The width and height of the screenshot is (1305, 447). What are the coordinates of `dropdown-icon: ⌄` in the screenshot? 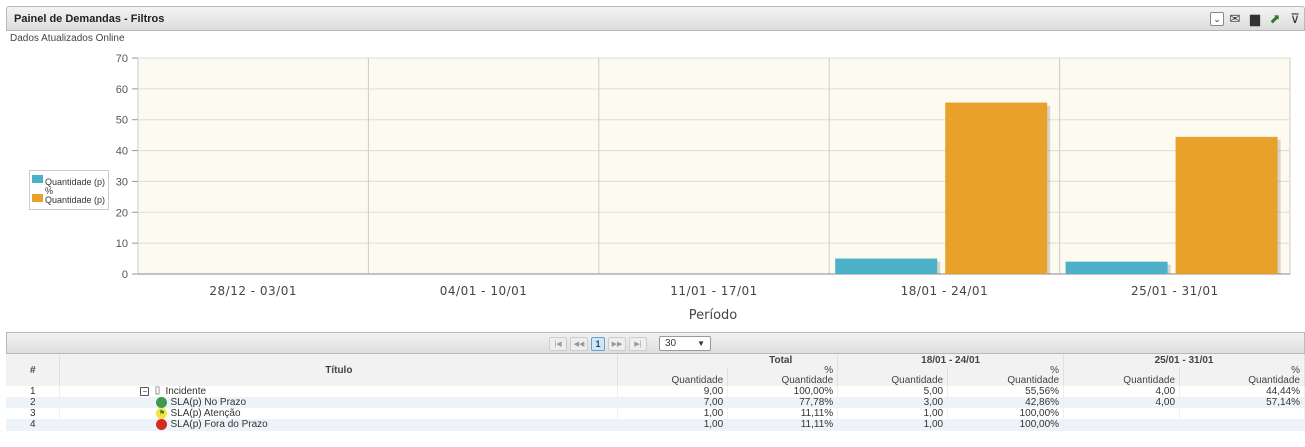 It's located at (1217, 19).